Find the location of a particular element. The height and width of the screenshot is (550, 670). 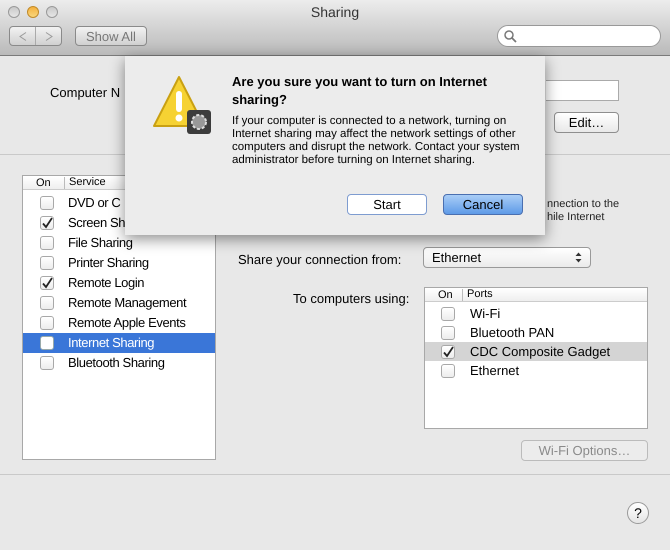

computer-name-field is located at coordinates (582, 90).